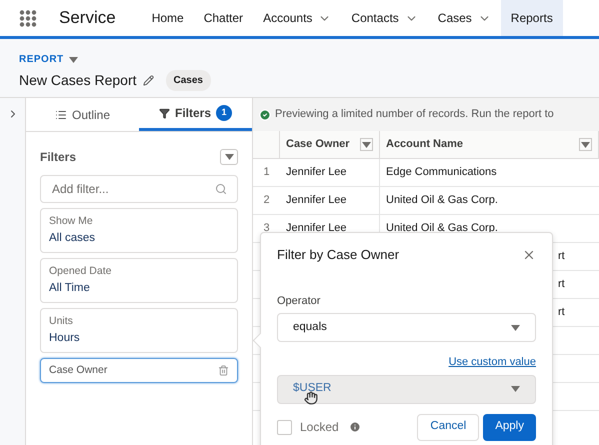  I want to click on trash-icon, so click(223, 370).